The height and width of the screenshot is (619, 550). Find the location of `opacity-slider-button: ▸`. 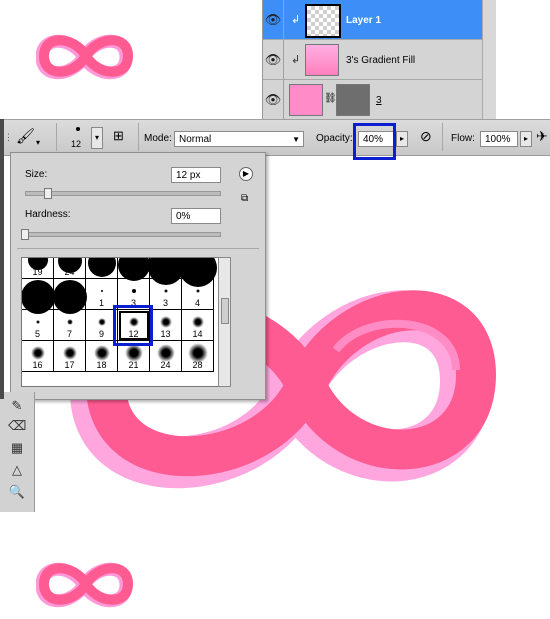

opacity-slider-button: ▸ is located at coordinates (402, 139).